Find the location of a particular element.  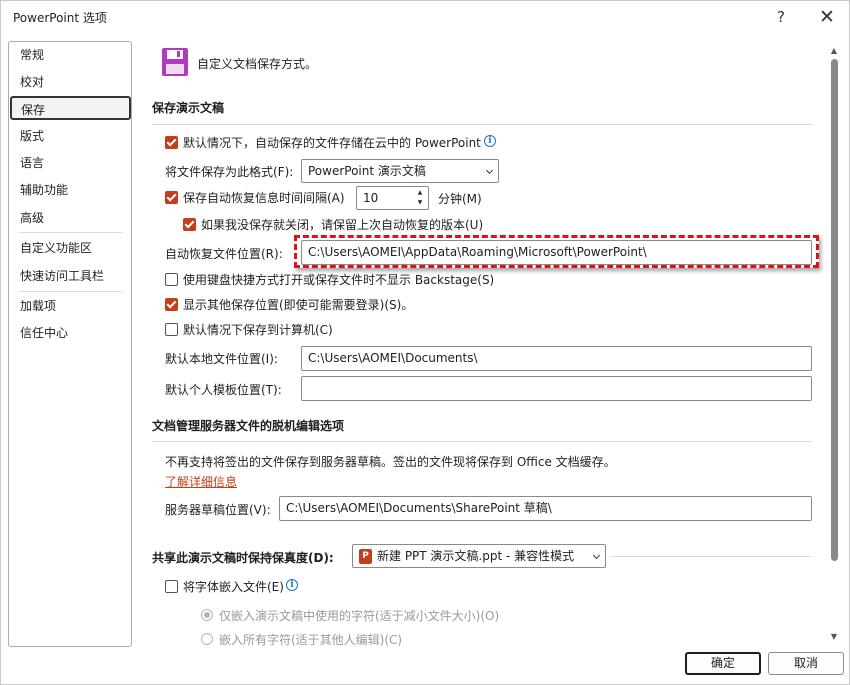

embed-used-only-label: 仅嵌入演示文稿中使用的字符(适于减小文件大小)(O) is located at coordinates (359, 616).